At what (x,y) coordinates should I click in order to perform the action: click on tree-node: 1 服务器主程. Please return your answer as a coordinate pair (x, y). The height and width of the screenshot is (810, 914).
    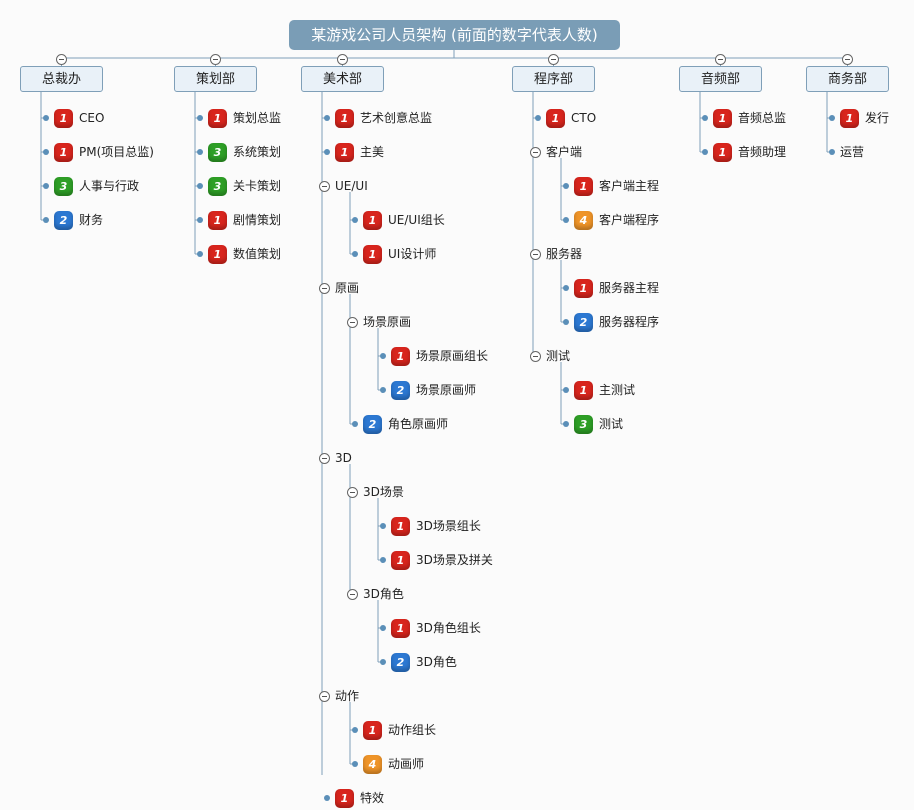
    Looking at the image, I should click on (616, 288).